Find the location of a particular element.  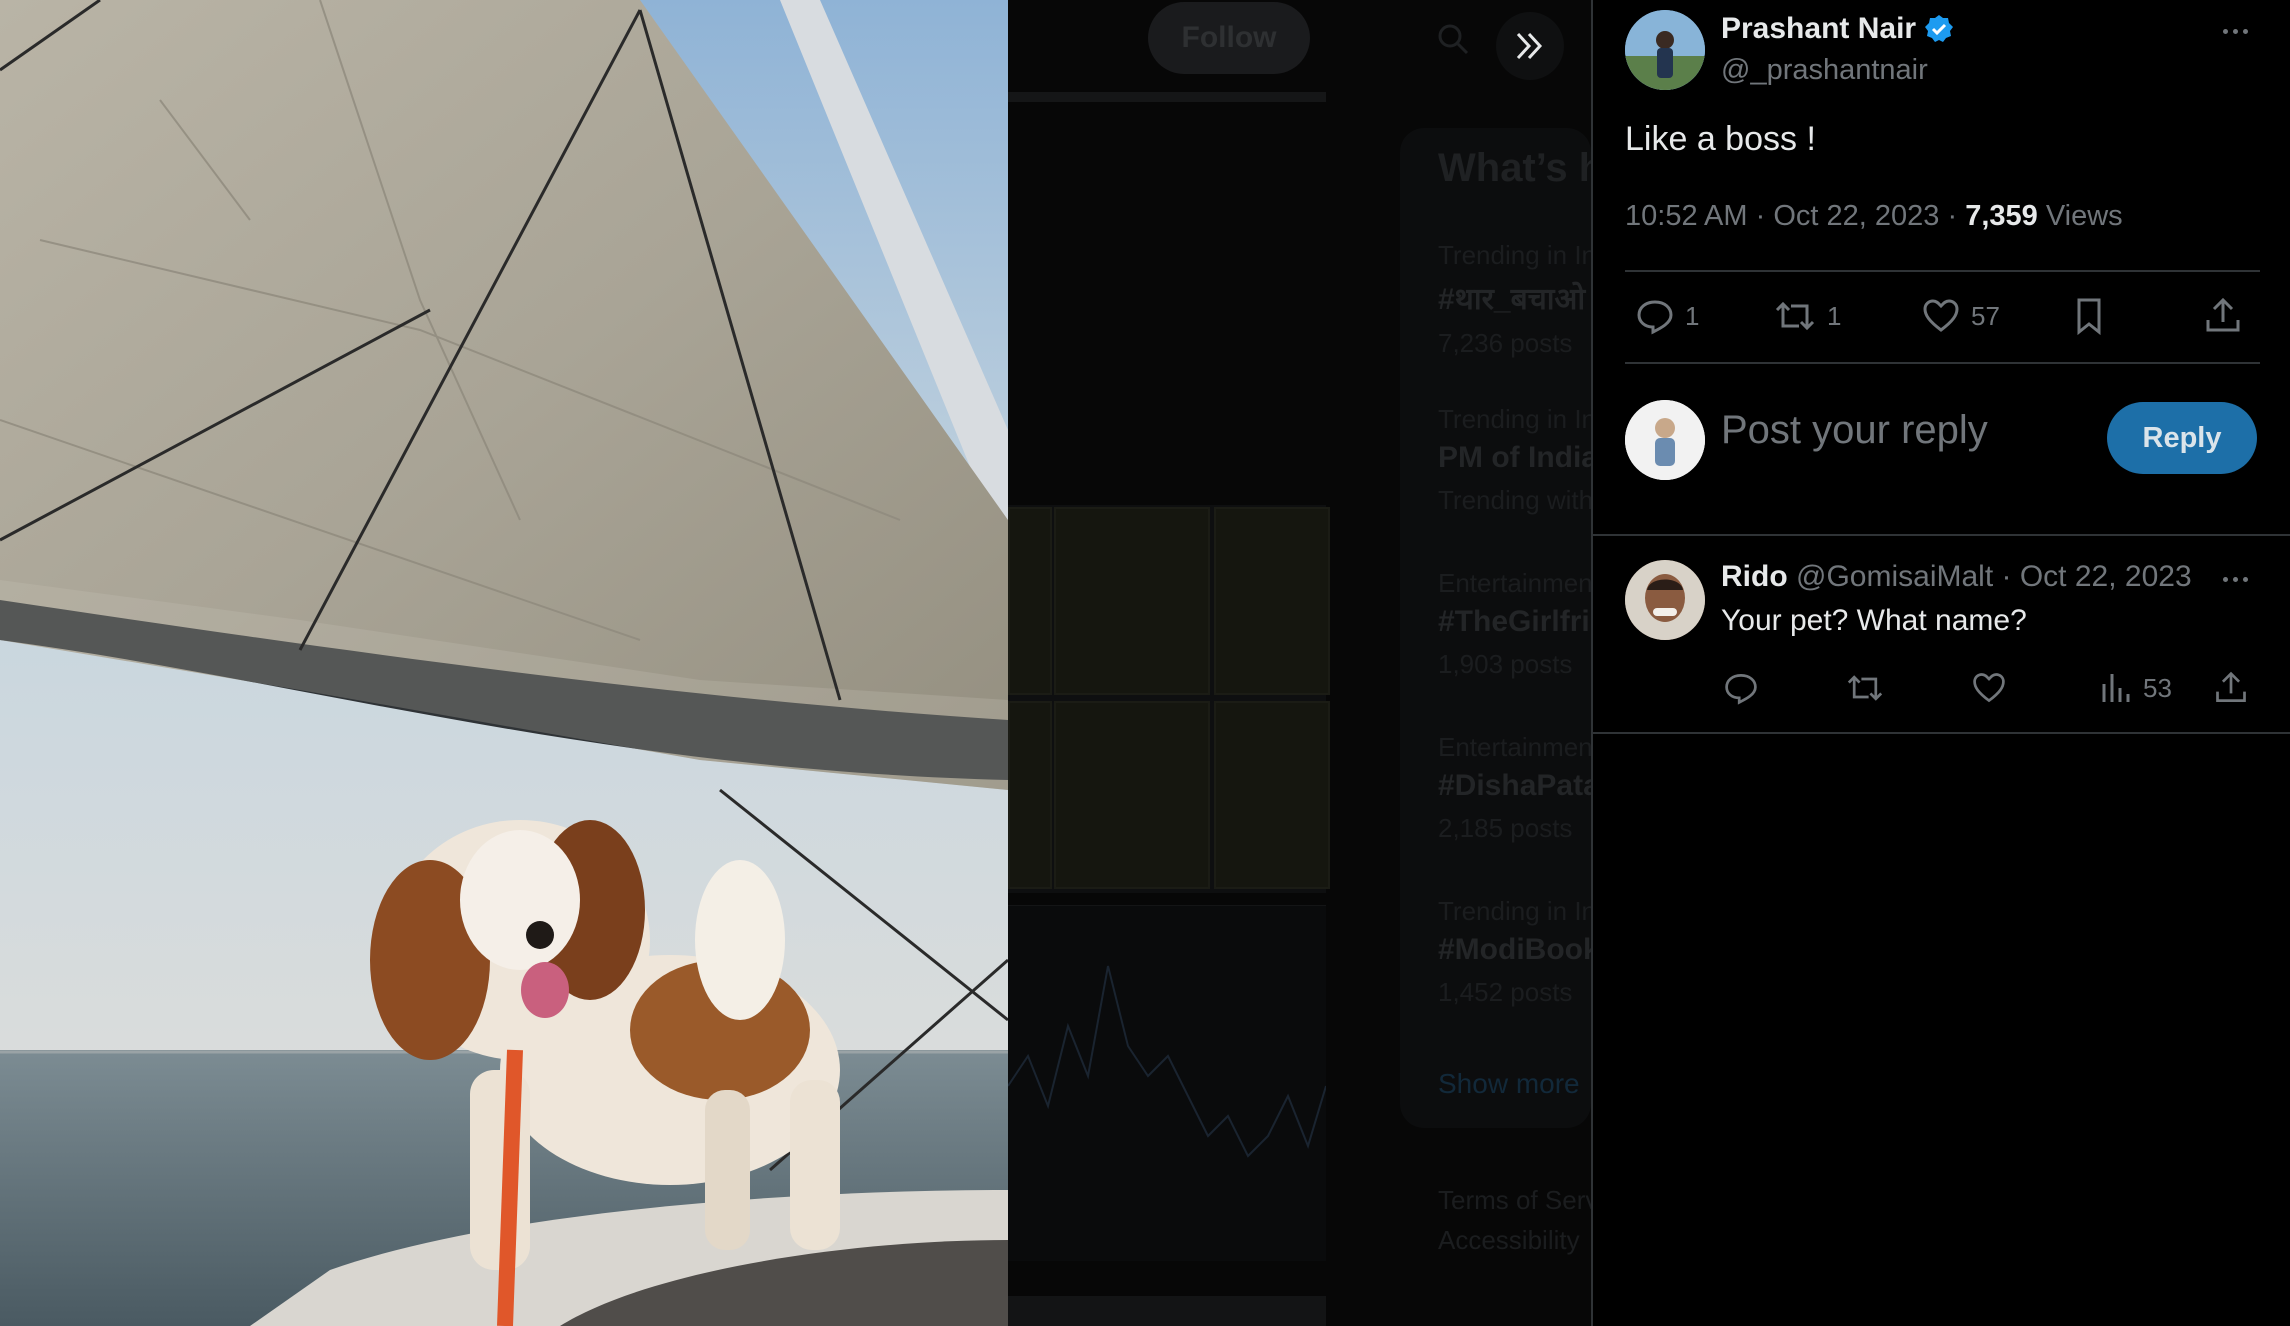

reply-reply-action is located at coordinates (1741, 688).